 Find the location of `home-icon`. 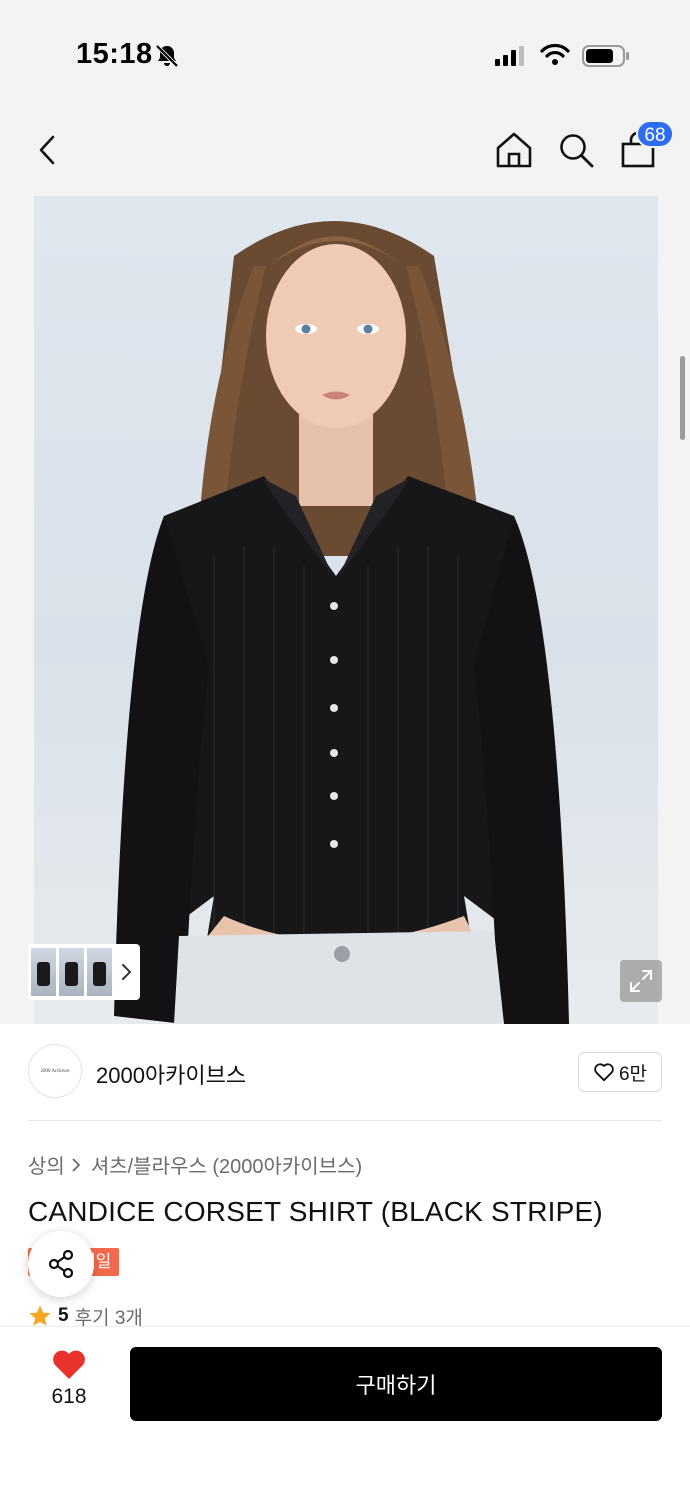

home-icon is located at coordinates (514, 150).